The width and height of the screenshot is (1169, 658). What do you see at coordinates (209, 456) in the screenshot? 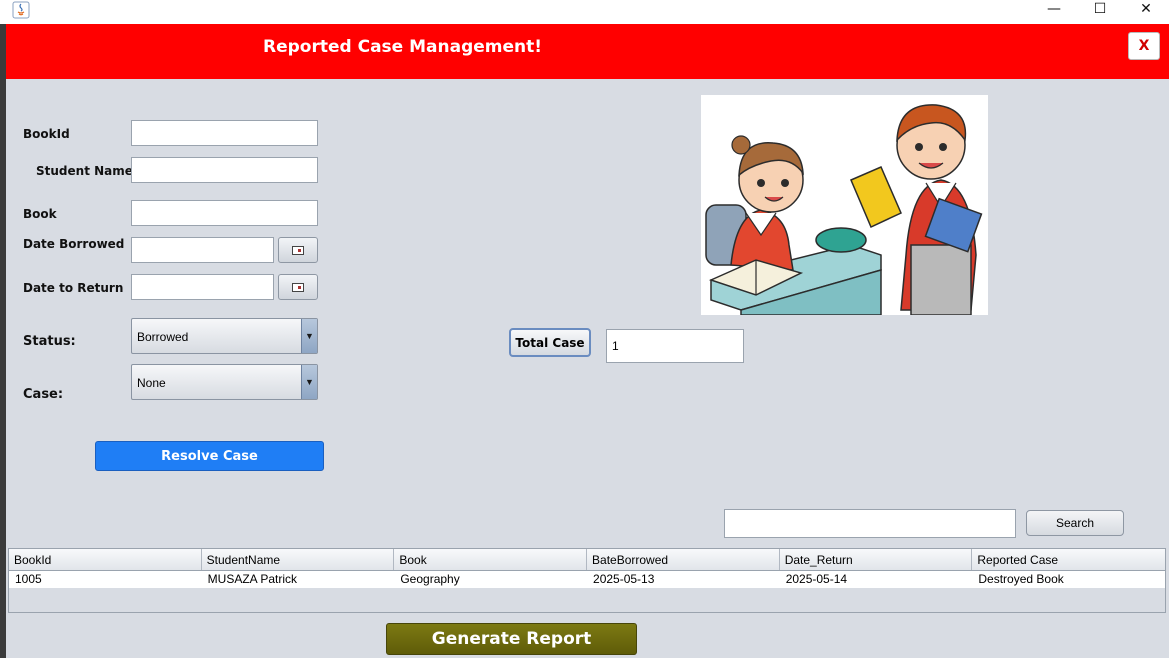
I see `resolve-case-button: Resolve Case` at bounding box center [209, 456].